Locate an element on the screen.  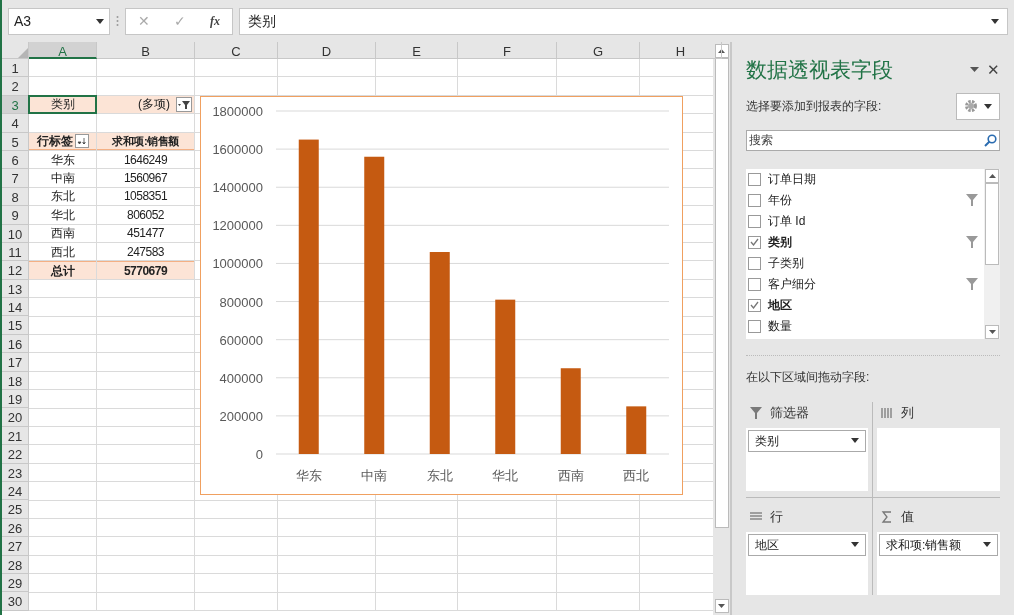
pane-title: 数据透视表字段 is located at coordinates (819, 70).